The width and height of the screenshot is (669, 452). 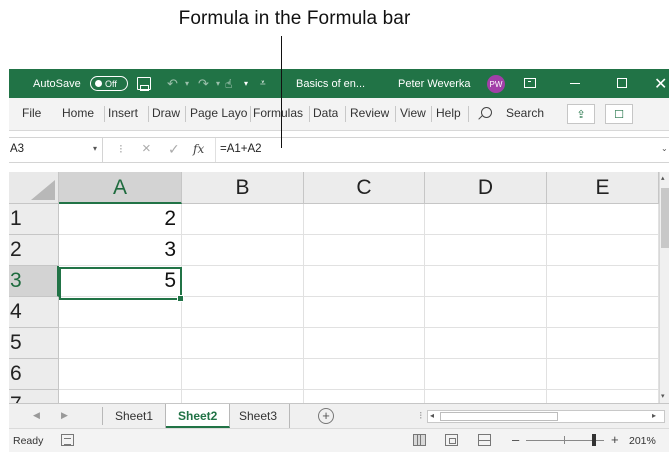 I want to click on cell-c5, so click(x=364, y=343).